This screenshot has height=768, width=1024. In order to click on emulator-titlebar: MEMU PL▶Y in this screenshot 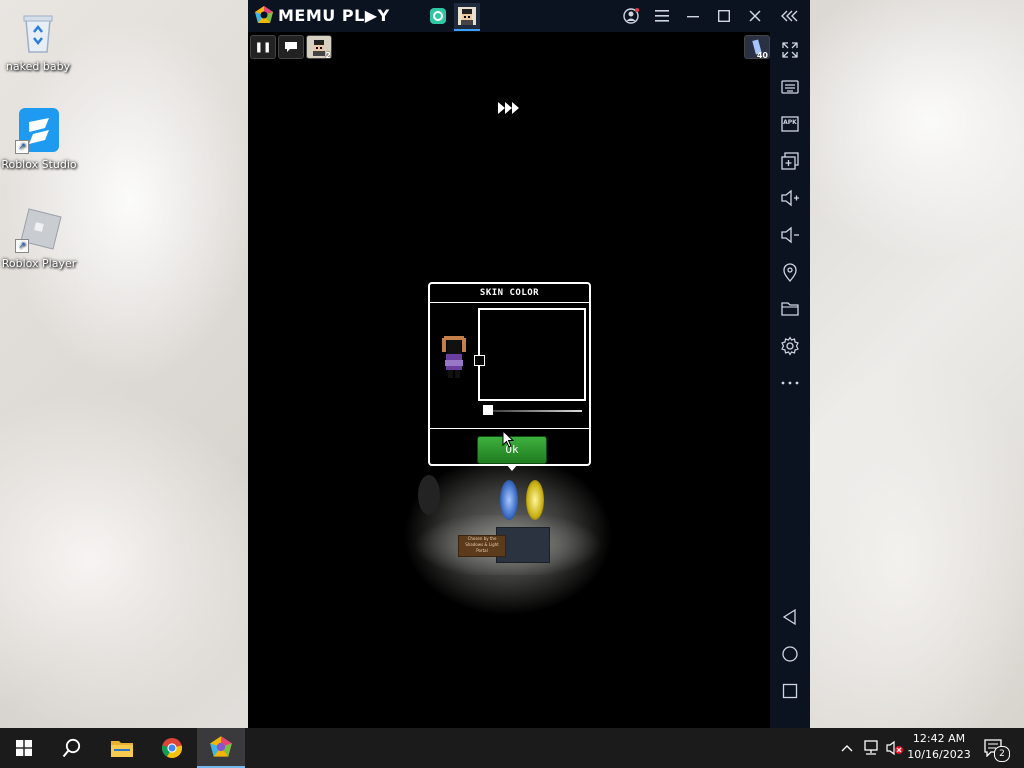, I will do `click(529, 16)`.